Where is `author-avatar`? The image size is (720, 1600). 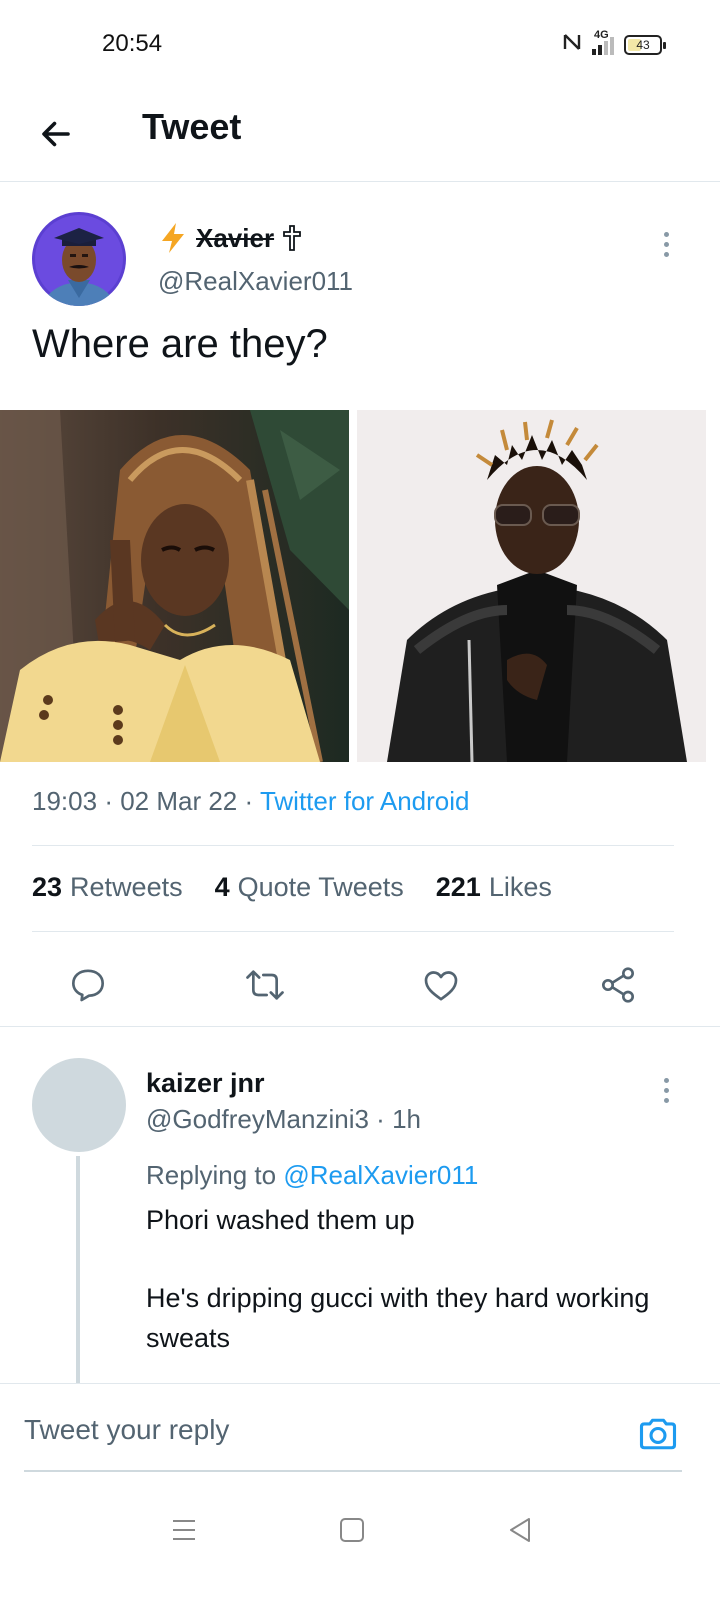 author-avatar is located at coordinates (79, 259).